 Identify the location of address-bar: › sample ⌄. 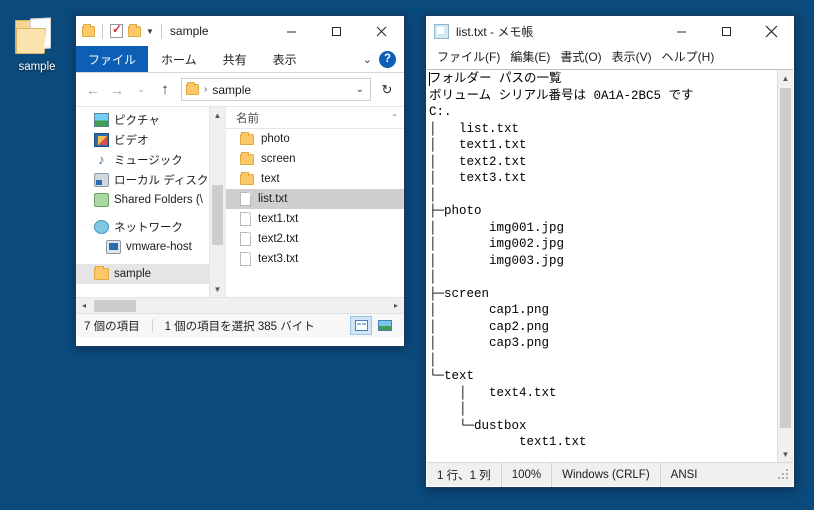
(276, 89).